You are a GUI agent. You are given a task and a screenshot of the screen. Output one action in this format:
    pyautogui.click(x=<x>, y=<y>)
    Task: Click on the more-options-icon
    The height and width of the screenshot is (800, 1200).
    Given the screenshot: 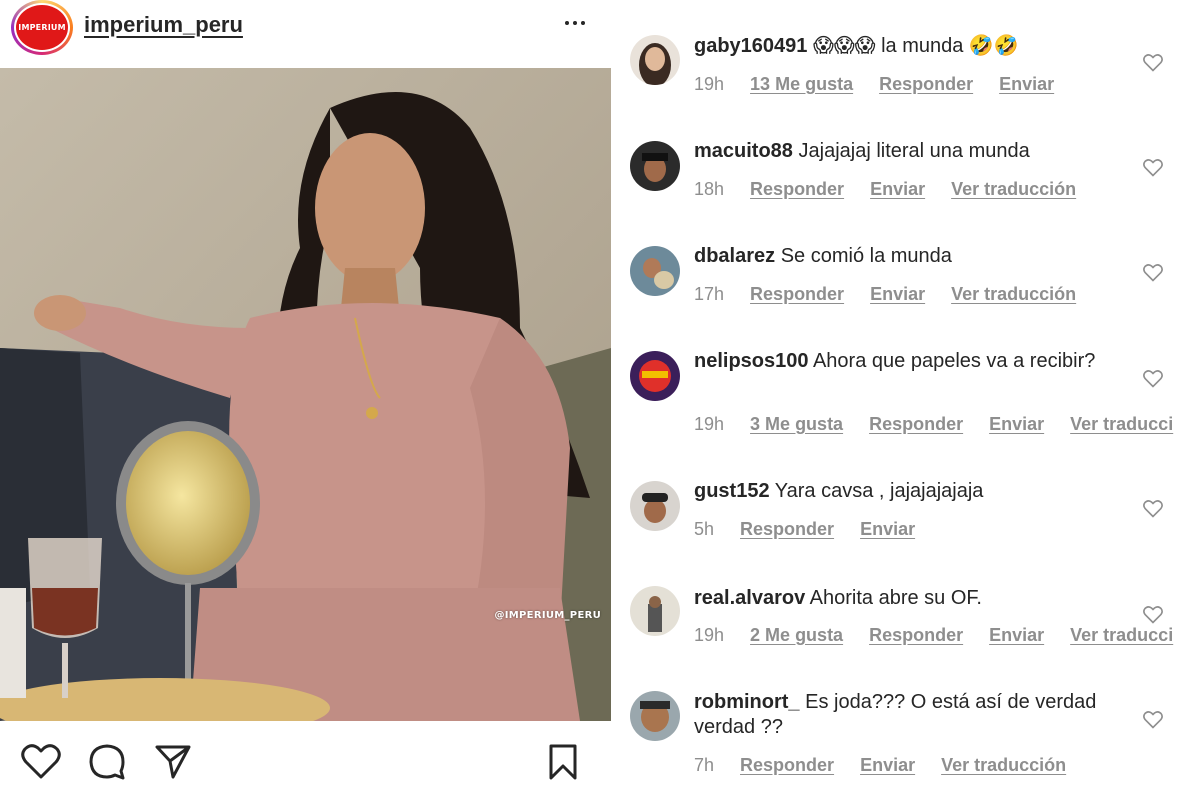 What is the action you would take?
    pyautogui.click(x=575, y=23)
    